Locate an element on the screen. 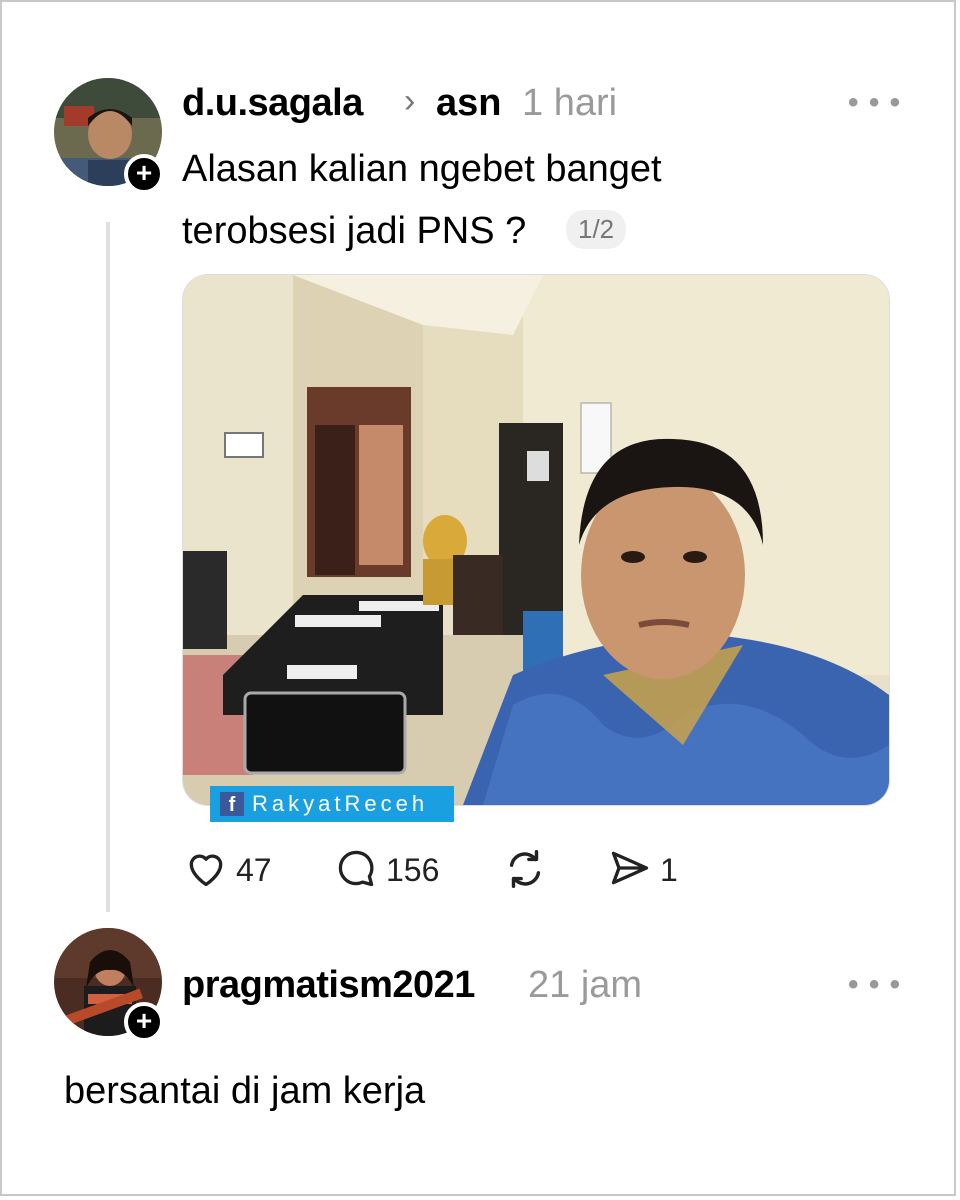 This screenshot has width=960, height=1200. topic-tag: asn is located at coordinates (468, 103).